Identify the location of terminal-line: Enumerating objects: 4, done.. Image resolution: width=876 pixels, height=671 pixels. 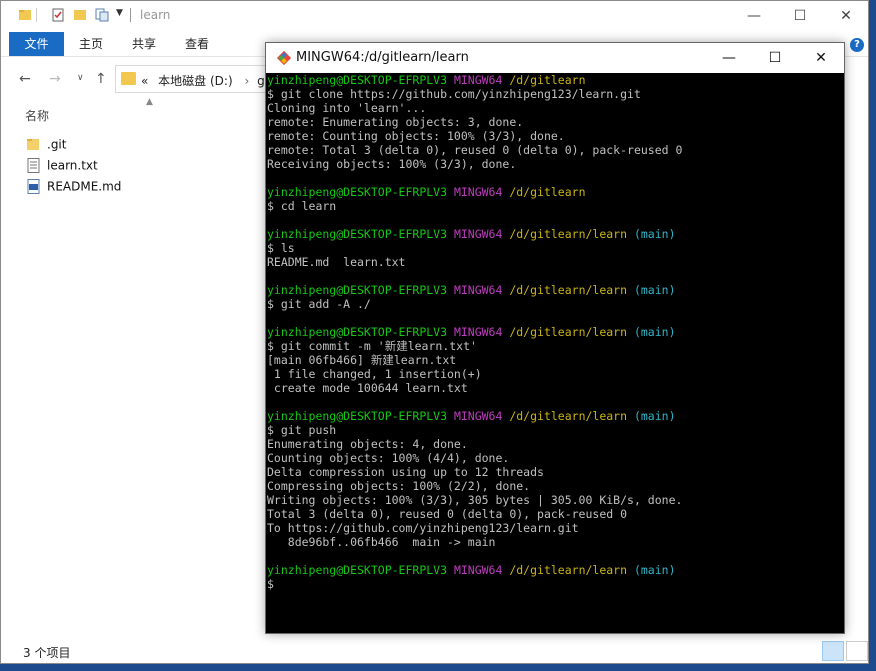
(548, 444).